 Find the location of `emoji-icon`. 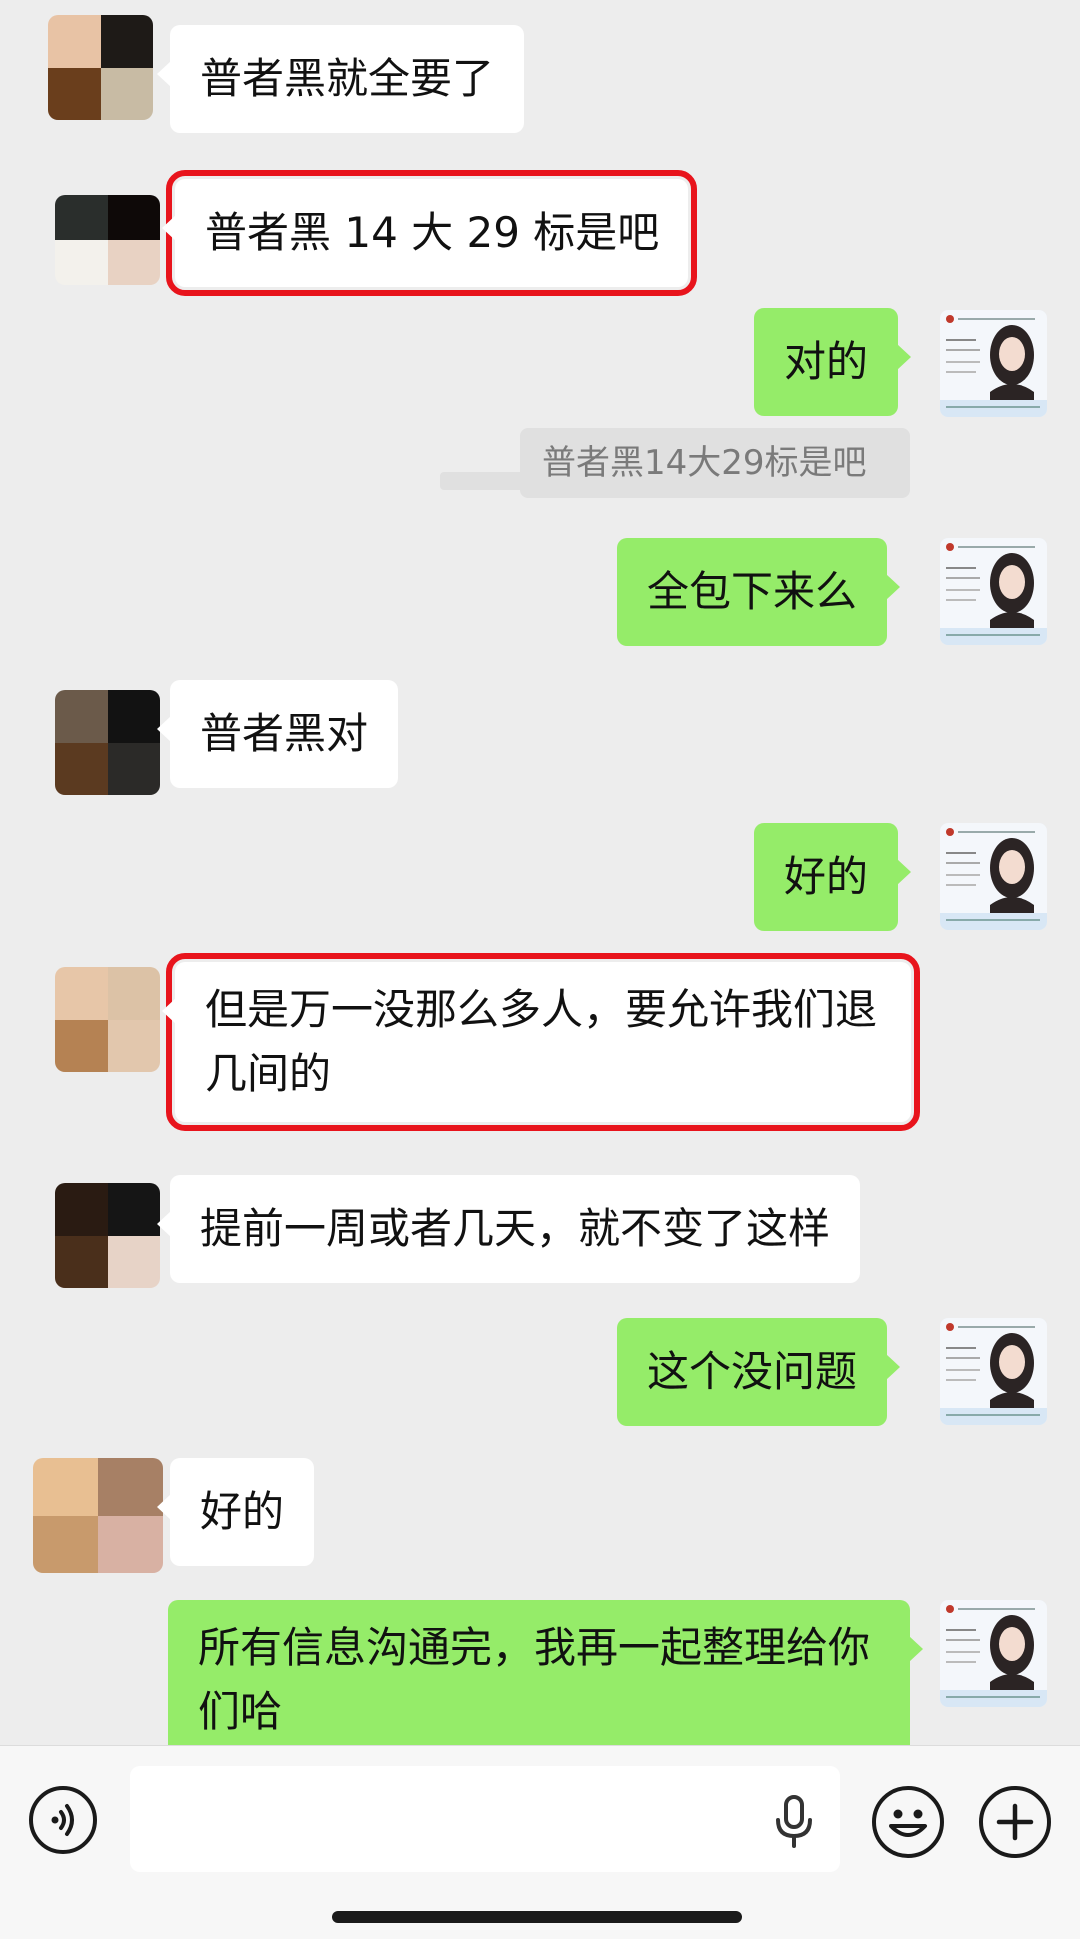

emoji-icon is located at coordinates (908, 1823).